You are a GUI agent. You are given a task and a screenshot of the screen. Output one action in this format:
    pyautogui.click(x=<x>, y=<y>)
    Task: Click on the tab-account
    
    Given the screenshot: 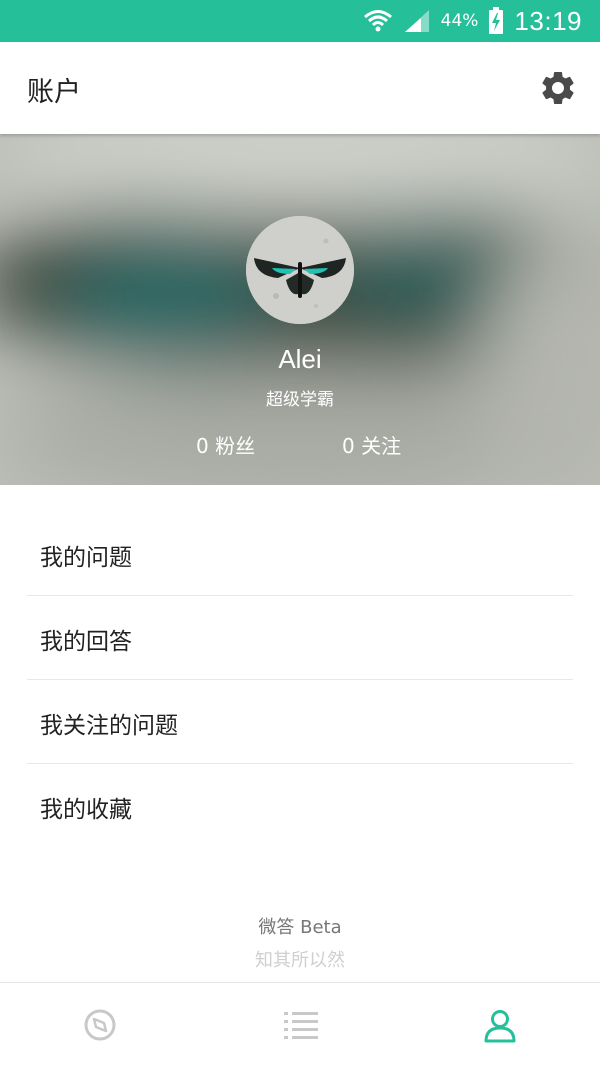 What is the action you would take?
    pyautogui.click(x=500, y=1025)
    